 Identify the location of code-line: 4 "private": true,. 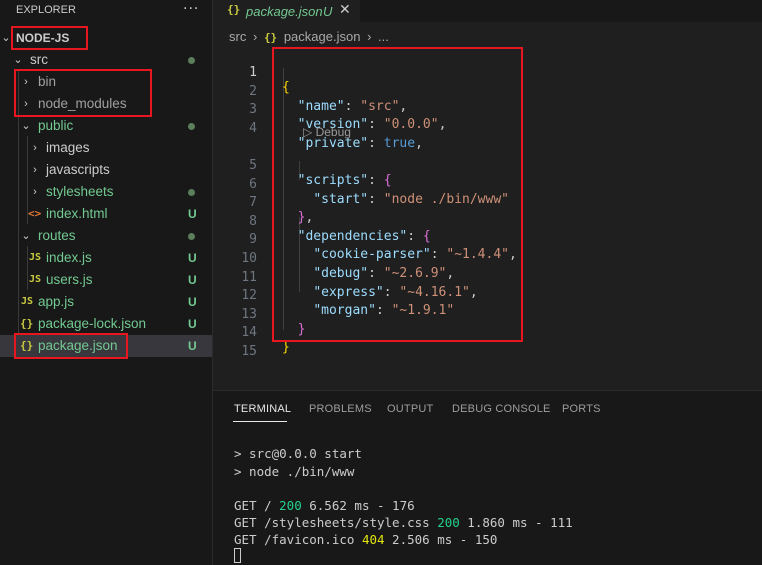
(487, 128).